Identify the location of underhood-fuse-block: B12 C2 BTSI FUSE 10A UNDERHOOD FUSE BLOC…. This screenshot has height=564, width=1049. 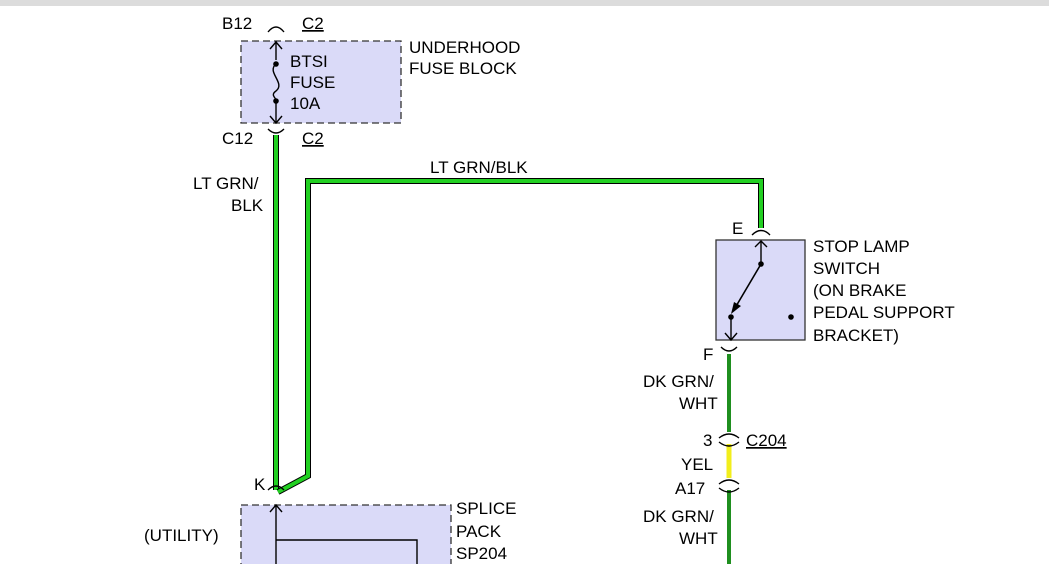
(371, 81).